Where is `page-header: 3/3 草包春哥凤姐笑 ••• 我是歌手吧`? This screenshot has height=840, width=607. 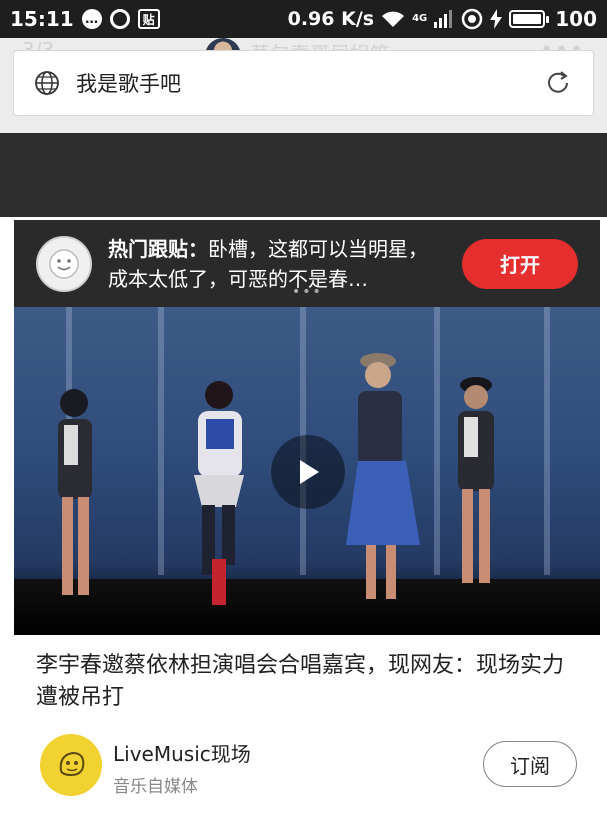 page-header: 3/3 草包春哥凤姐笑 ••• 我是歌手吧 is located at coordinates (303, 85).